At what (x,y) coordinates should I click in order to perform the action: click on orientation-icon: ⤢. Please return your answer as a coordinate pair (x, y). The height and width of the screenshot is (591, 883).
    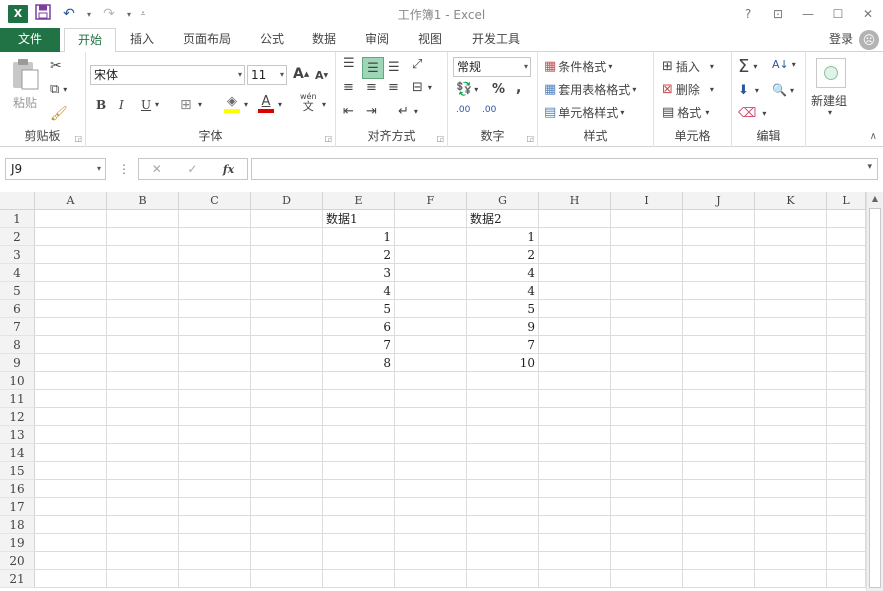
    Looking at the image, I should click on (417, 64).